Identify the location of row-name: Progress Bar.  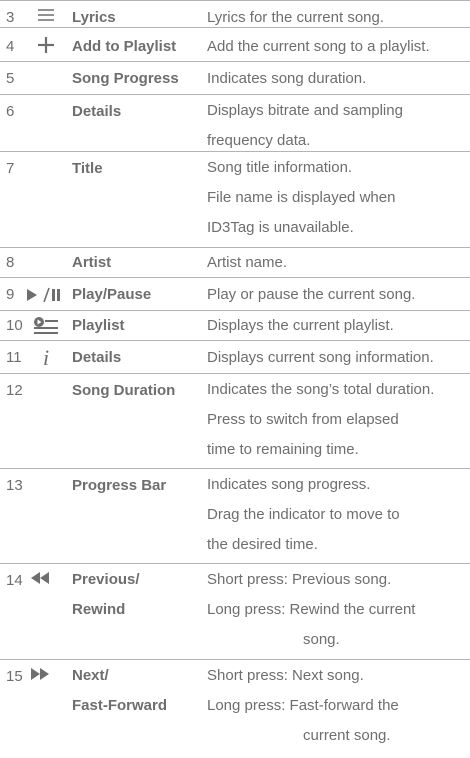
(119, 485).